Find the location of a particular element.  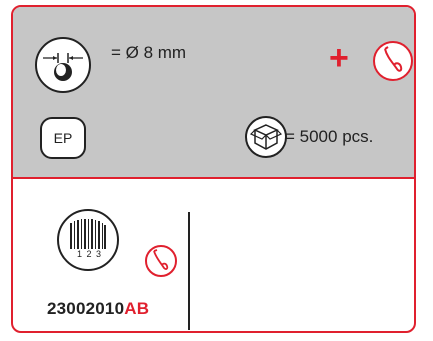

article-number-main: 23002010 is located at coordinates (86, 308).